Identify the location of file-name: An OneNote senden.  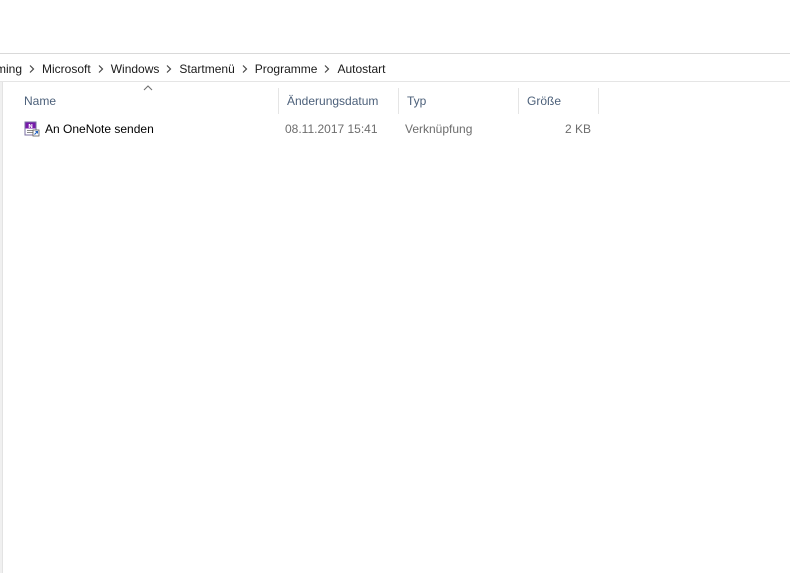
(99, 129).